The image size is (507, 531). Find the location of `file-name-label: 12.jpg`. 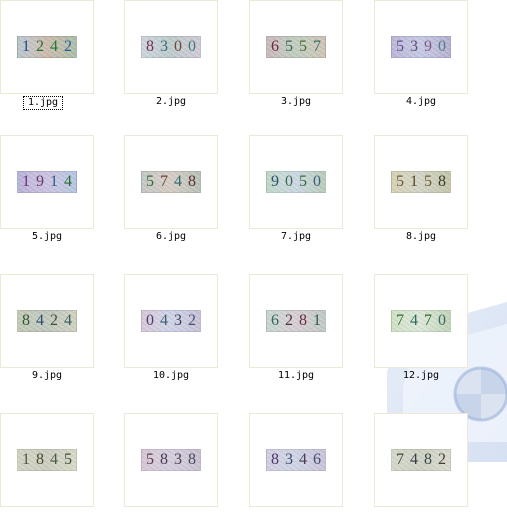

file-name-label: 12.jpg is located at coordinates (421, 376).